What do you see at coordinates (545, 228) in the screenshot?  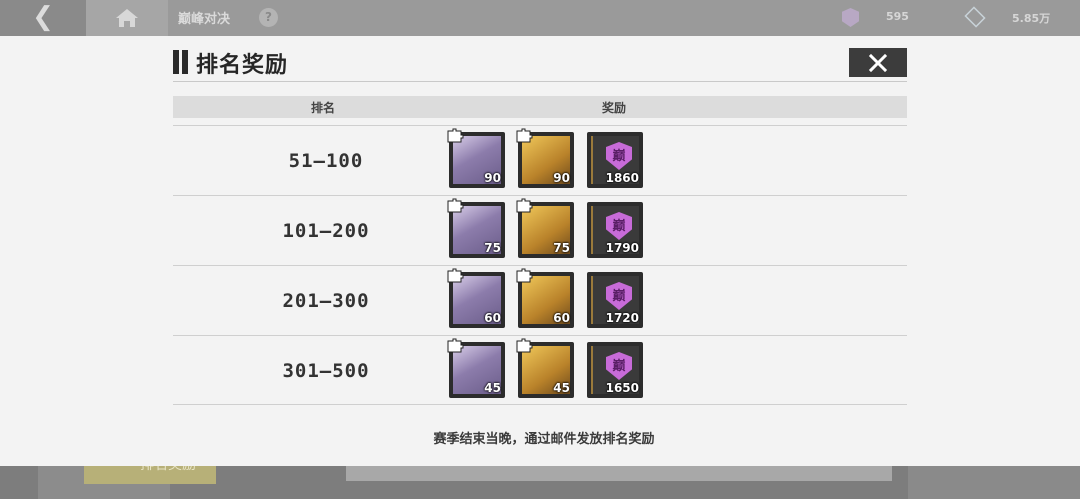 I see `box-reward-item: 75` at bounding box center [545, 228].